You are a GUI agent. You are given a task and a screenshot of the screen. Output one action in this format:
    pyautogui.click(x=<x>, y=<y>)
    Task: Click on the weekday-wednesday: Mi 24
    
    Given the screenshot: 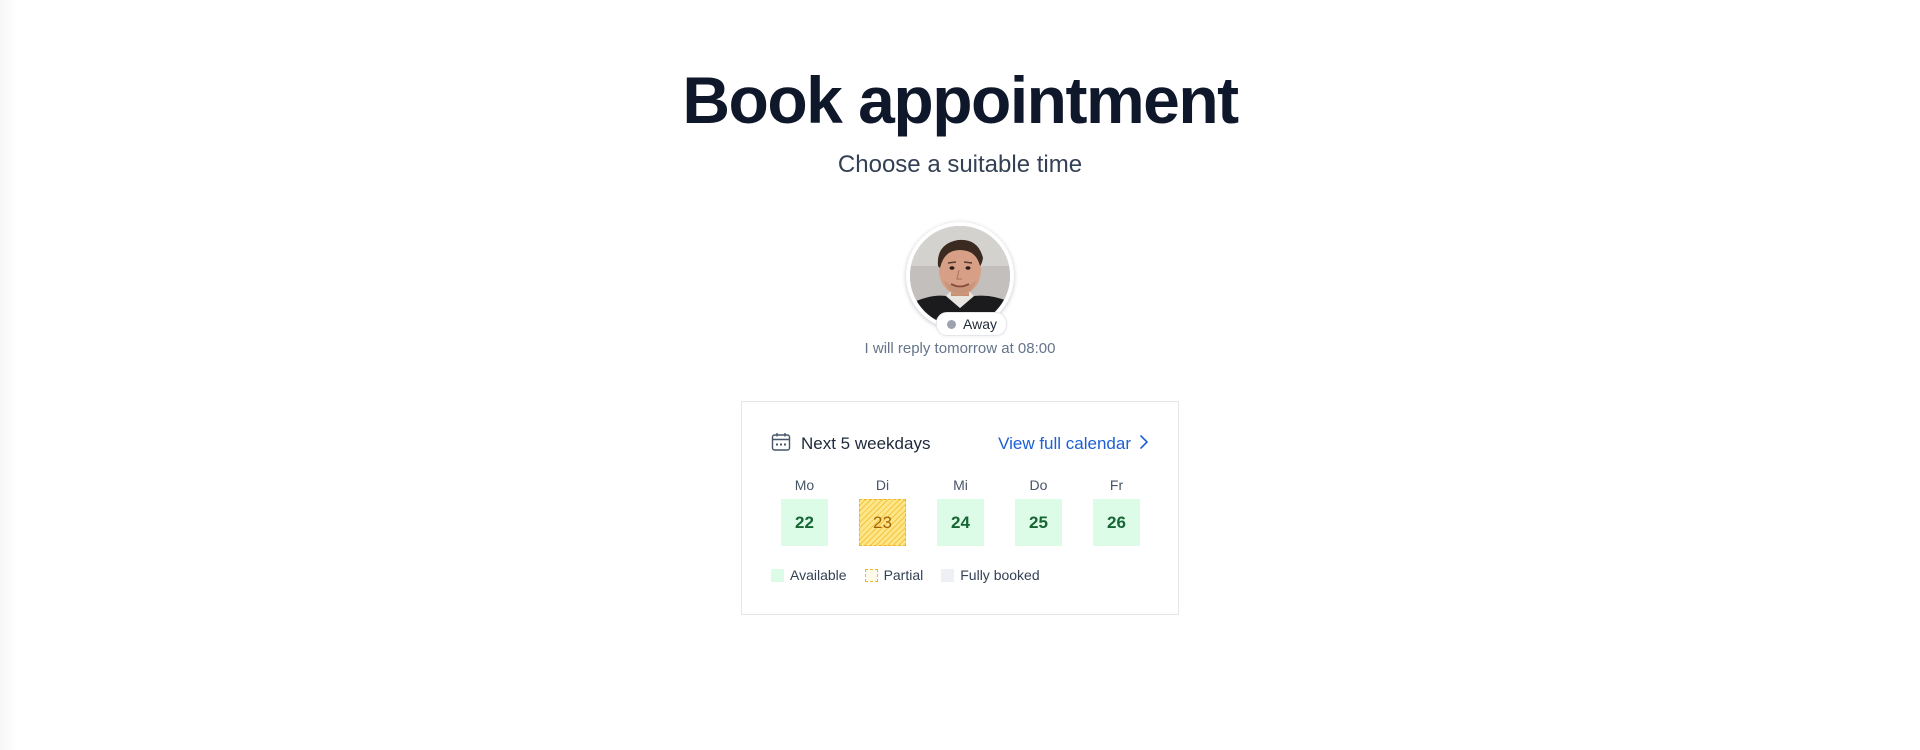 What is the action you would take?
    pyautogui.click(x=960, y=511)
    